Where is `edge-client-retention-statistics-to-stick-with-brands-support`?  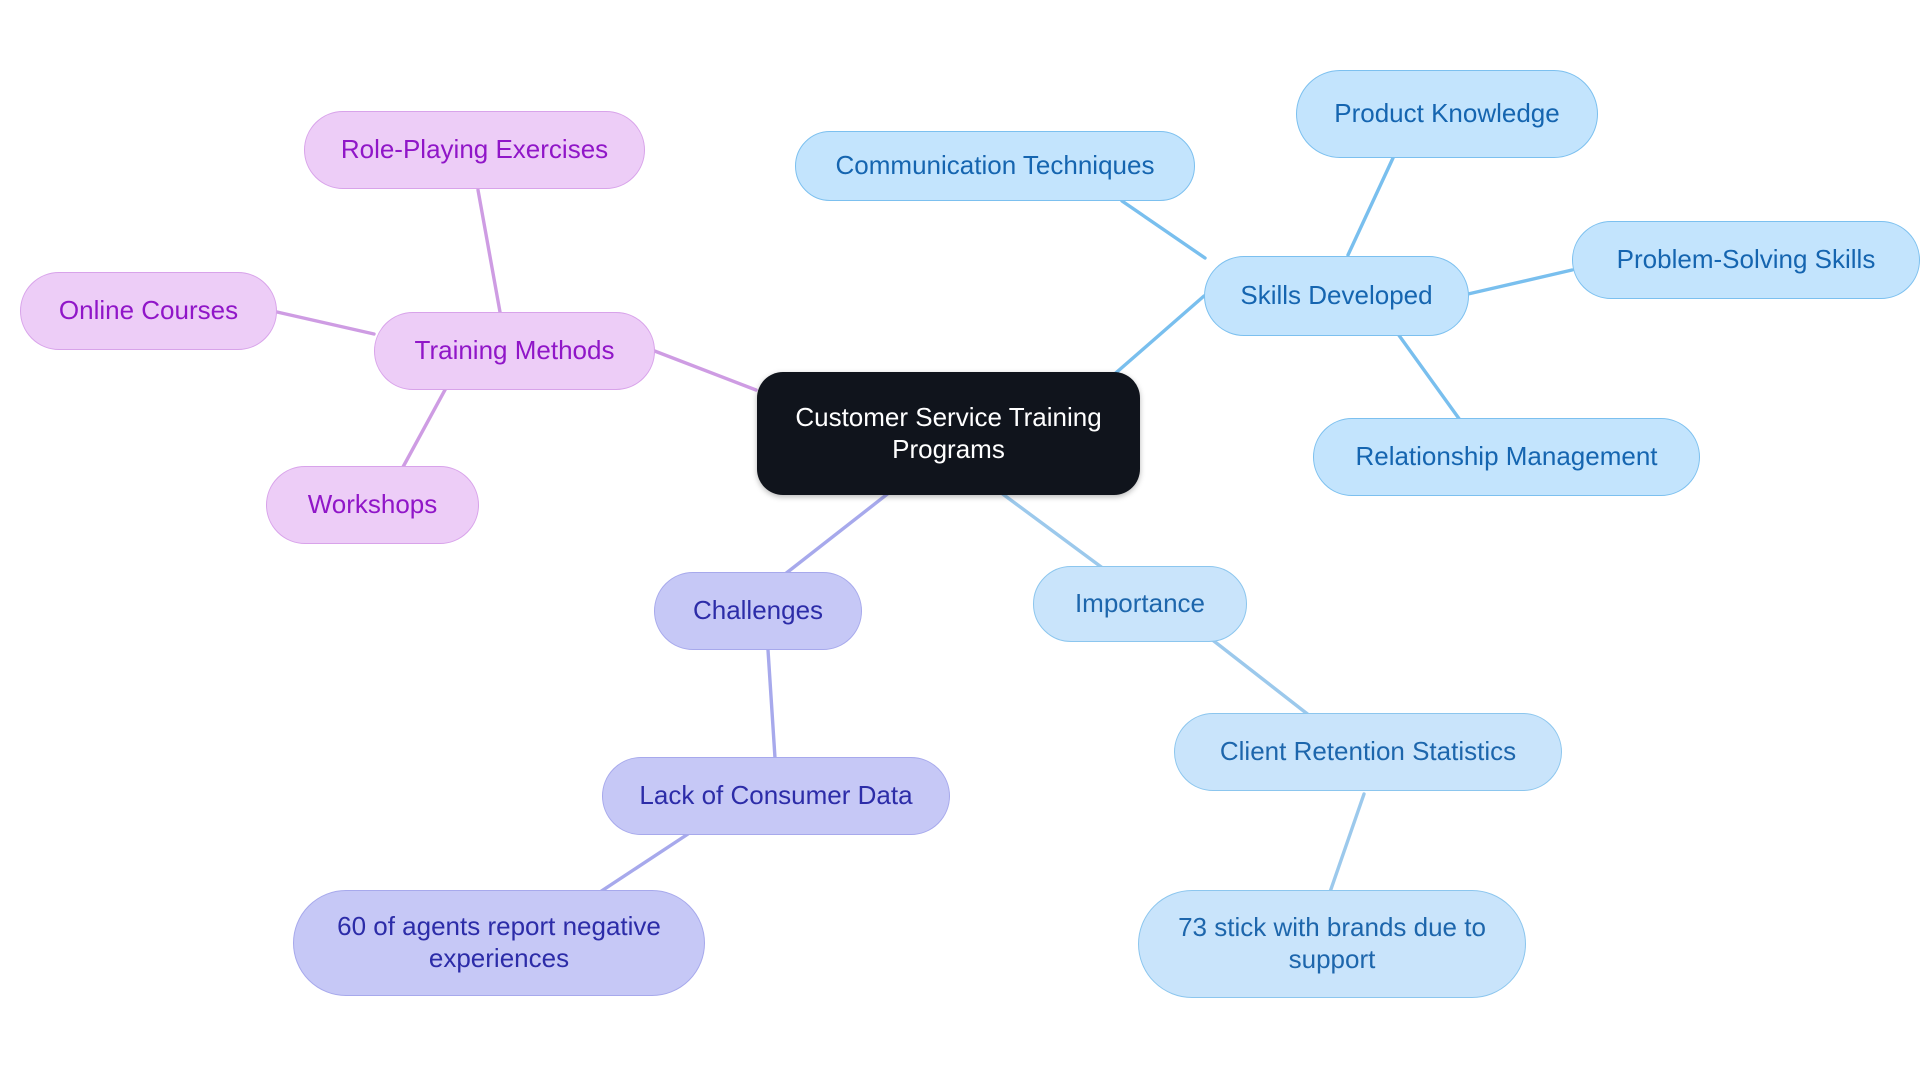
edge-client-retention-statistics-to-stick-with-brands-support is located at coordinates (1347, 843).